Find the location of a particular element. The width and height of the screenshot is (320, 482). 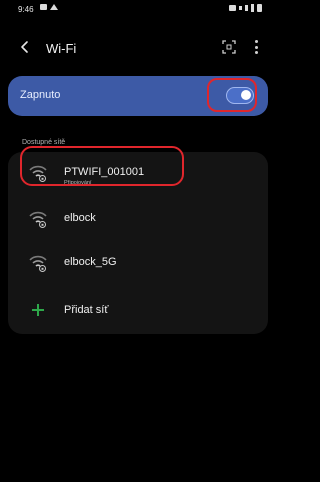

status-bar: 9:46 is located at coordinates (138, 10).